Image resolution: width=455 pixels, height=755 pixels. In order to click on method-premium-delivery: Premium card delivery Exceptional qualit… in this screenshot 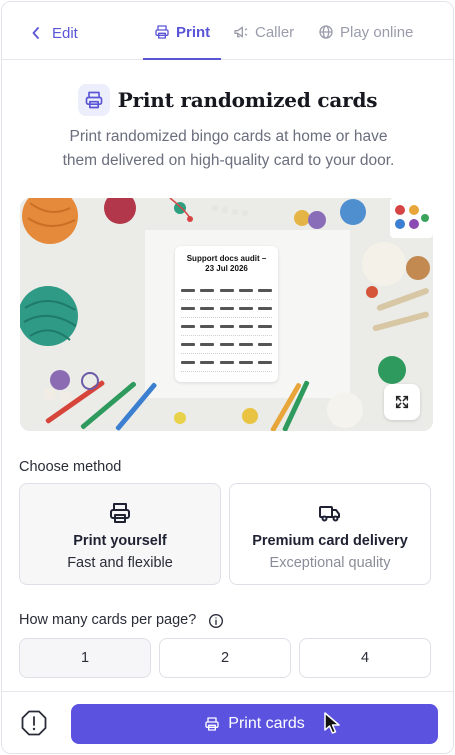, I will do `click(330, 534)`.